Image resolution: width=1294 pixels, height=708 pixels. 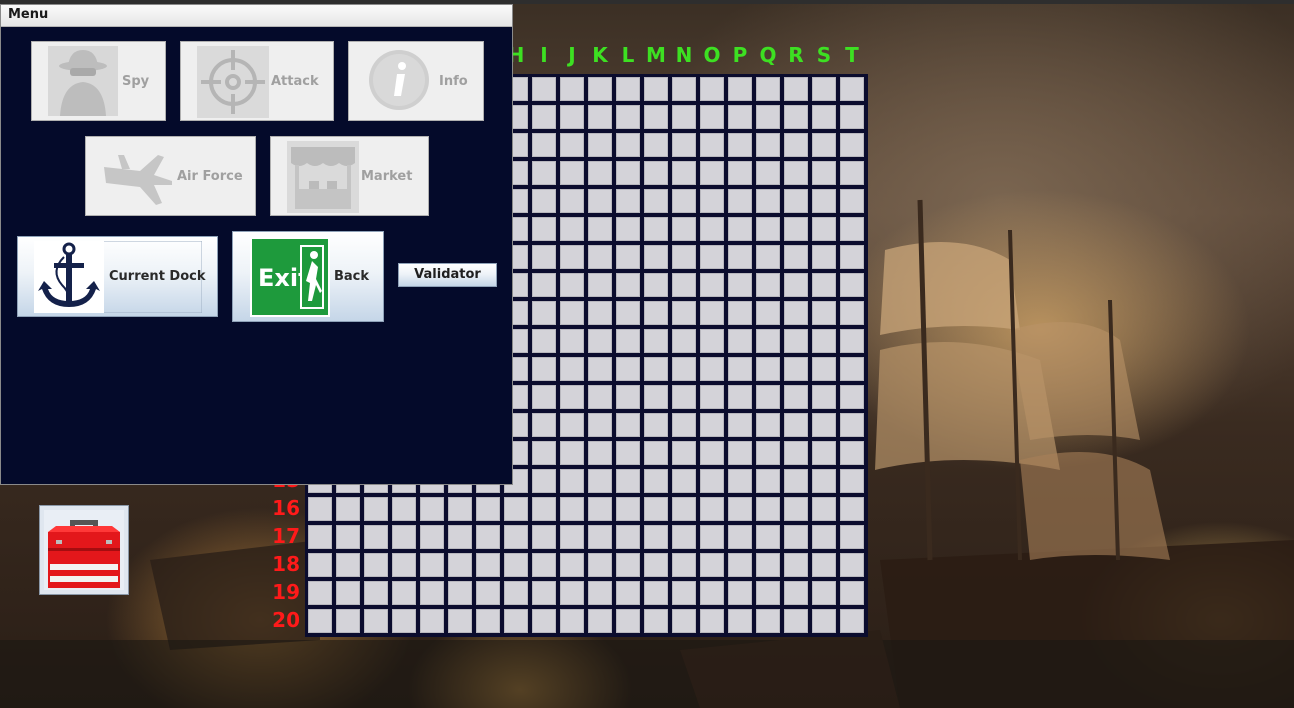 What do you see at coordinates (257, 81) in the screenshot?
I see `attack-button: Attack` at bounding box center [257, 81].